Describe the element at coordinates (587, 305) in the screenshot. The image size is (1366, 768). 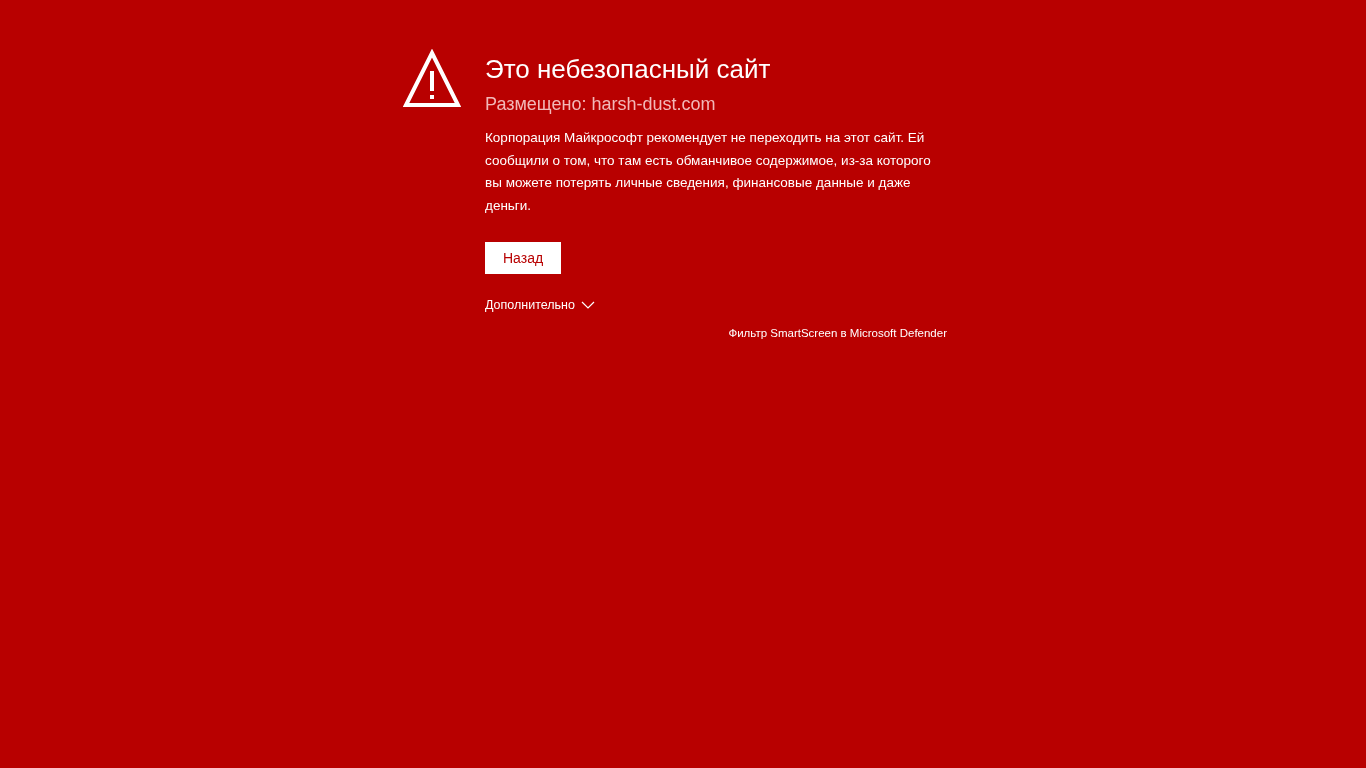
I see `chevron-icon` at that location.